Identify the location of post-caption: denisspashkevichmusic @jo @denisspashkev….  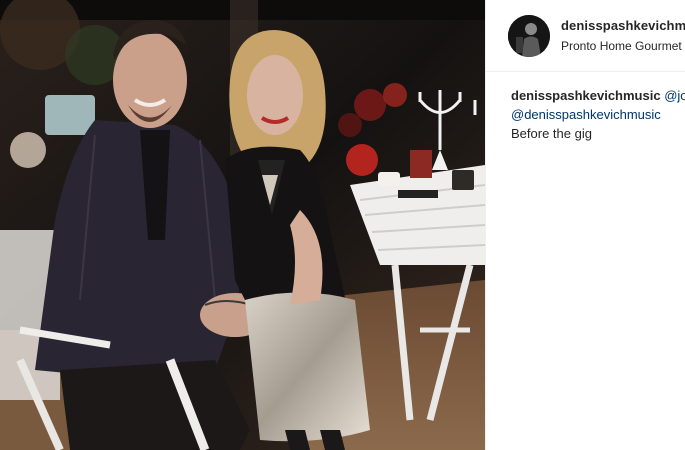
(585, 107).